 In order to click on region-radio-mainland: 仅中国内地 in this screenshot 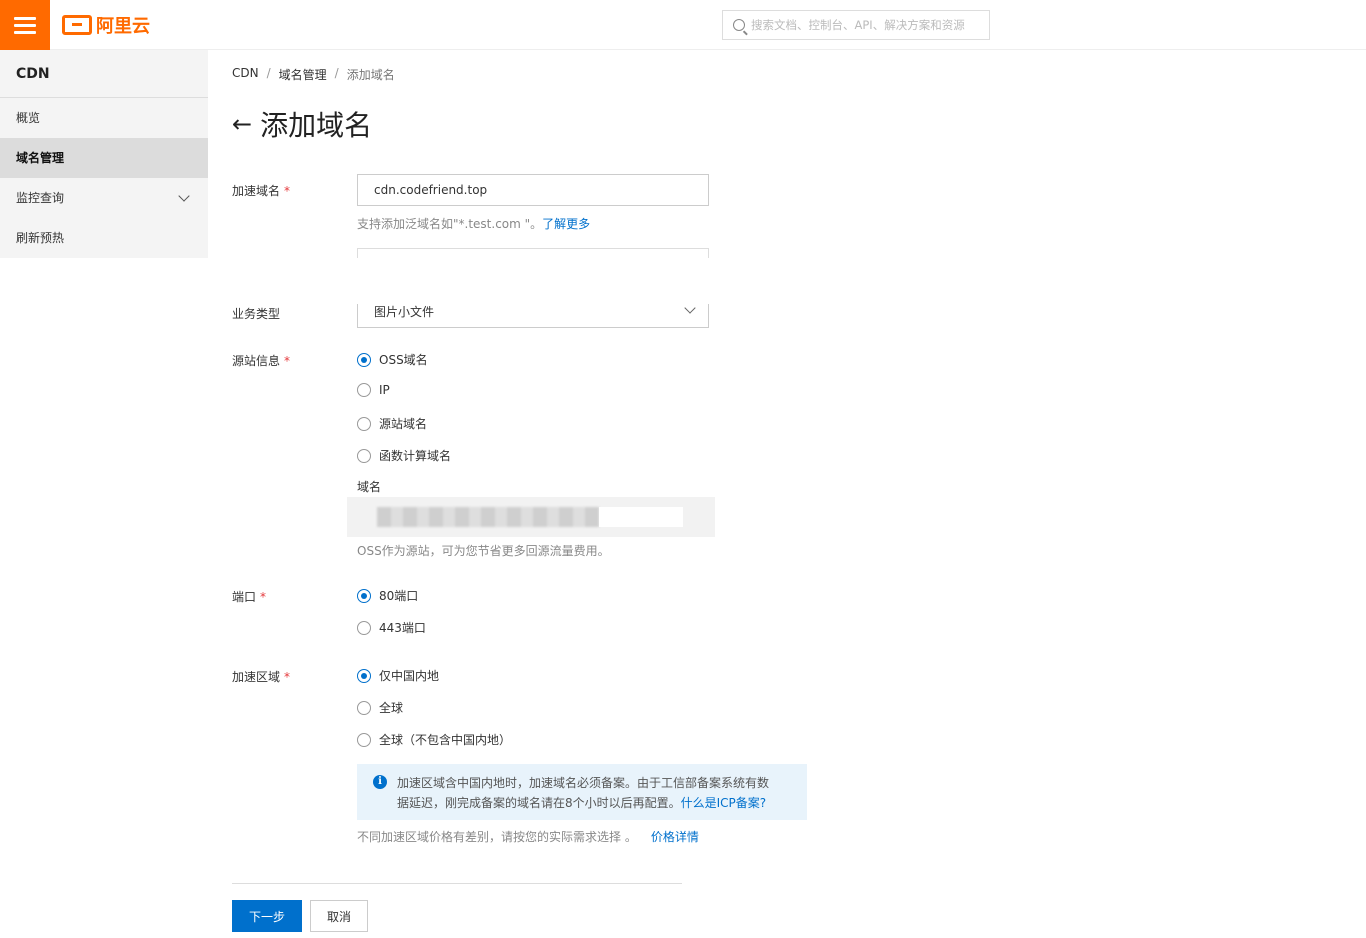, I will do `click(398, 675)`.